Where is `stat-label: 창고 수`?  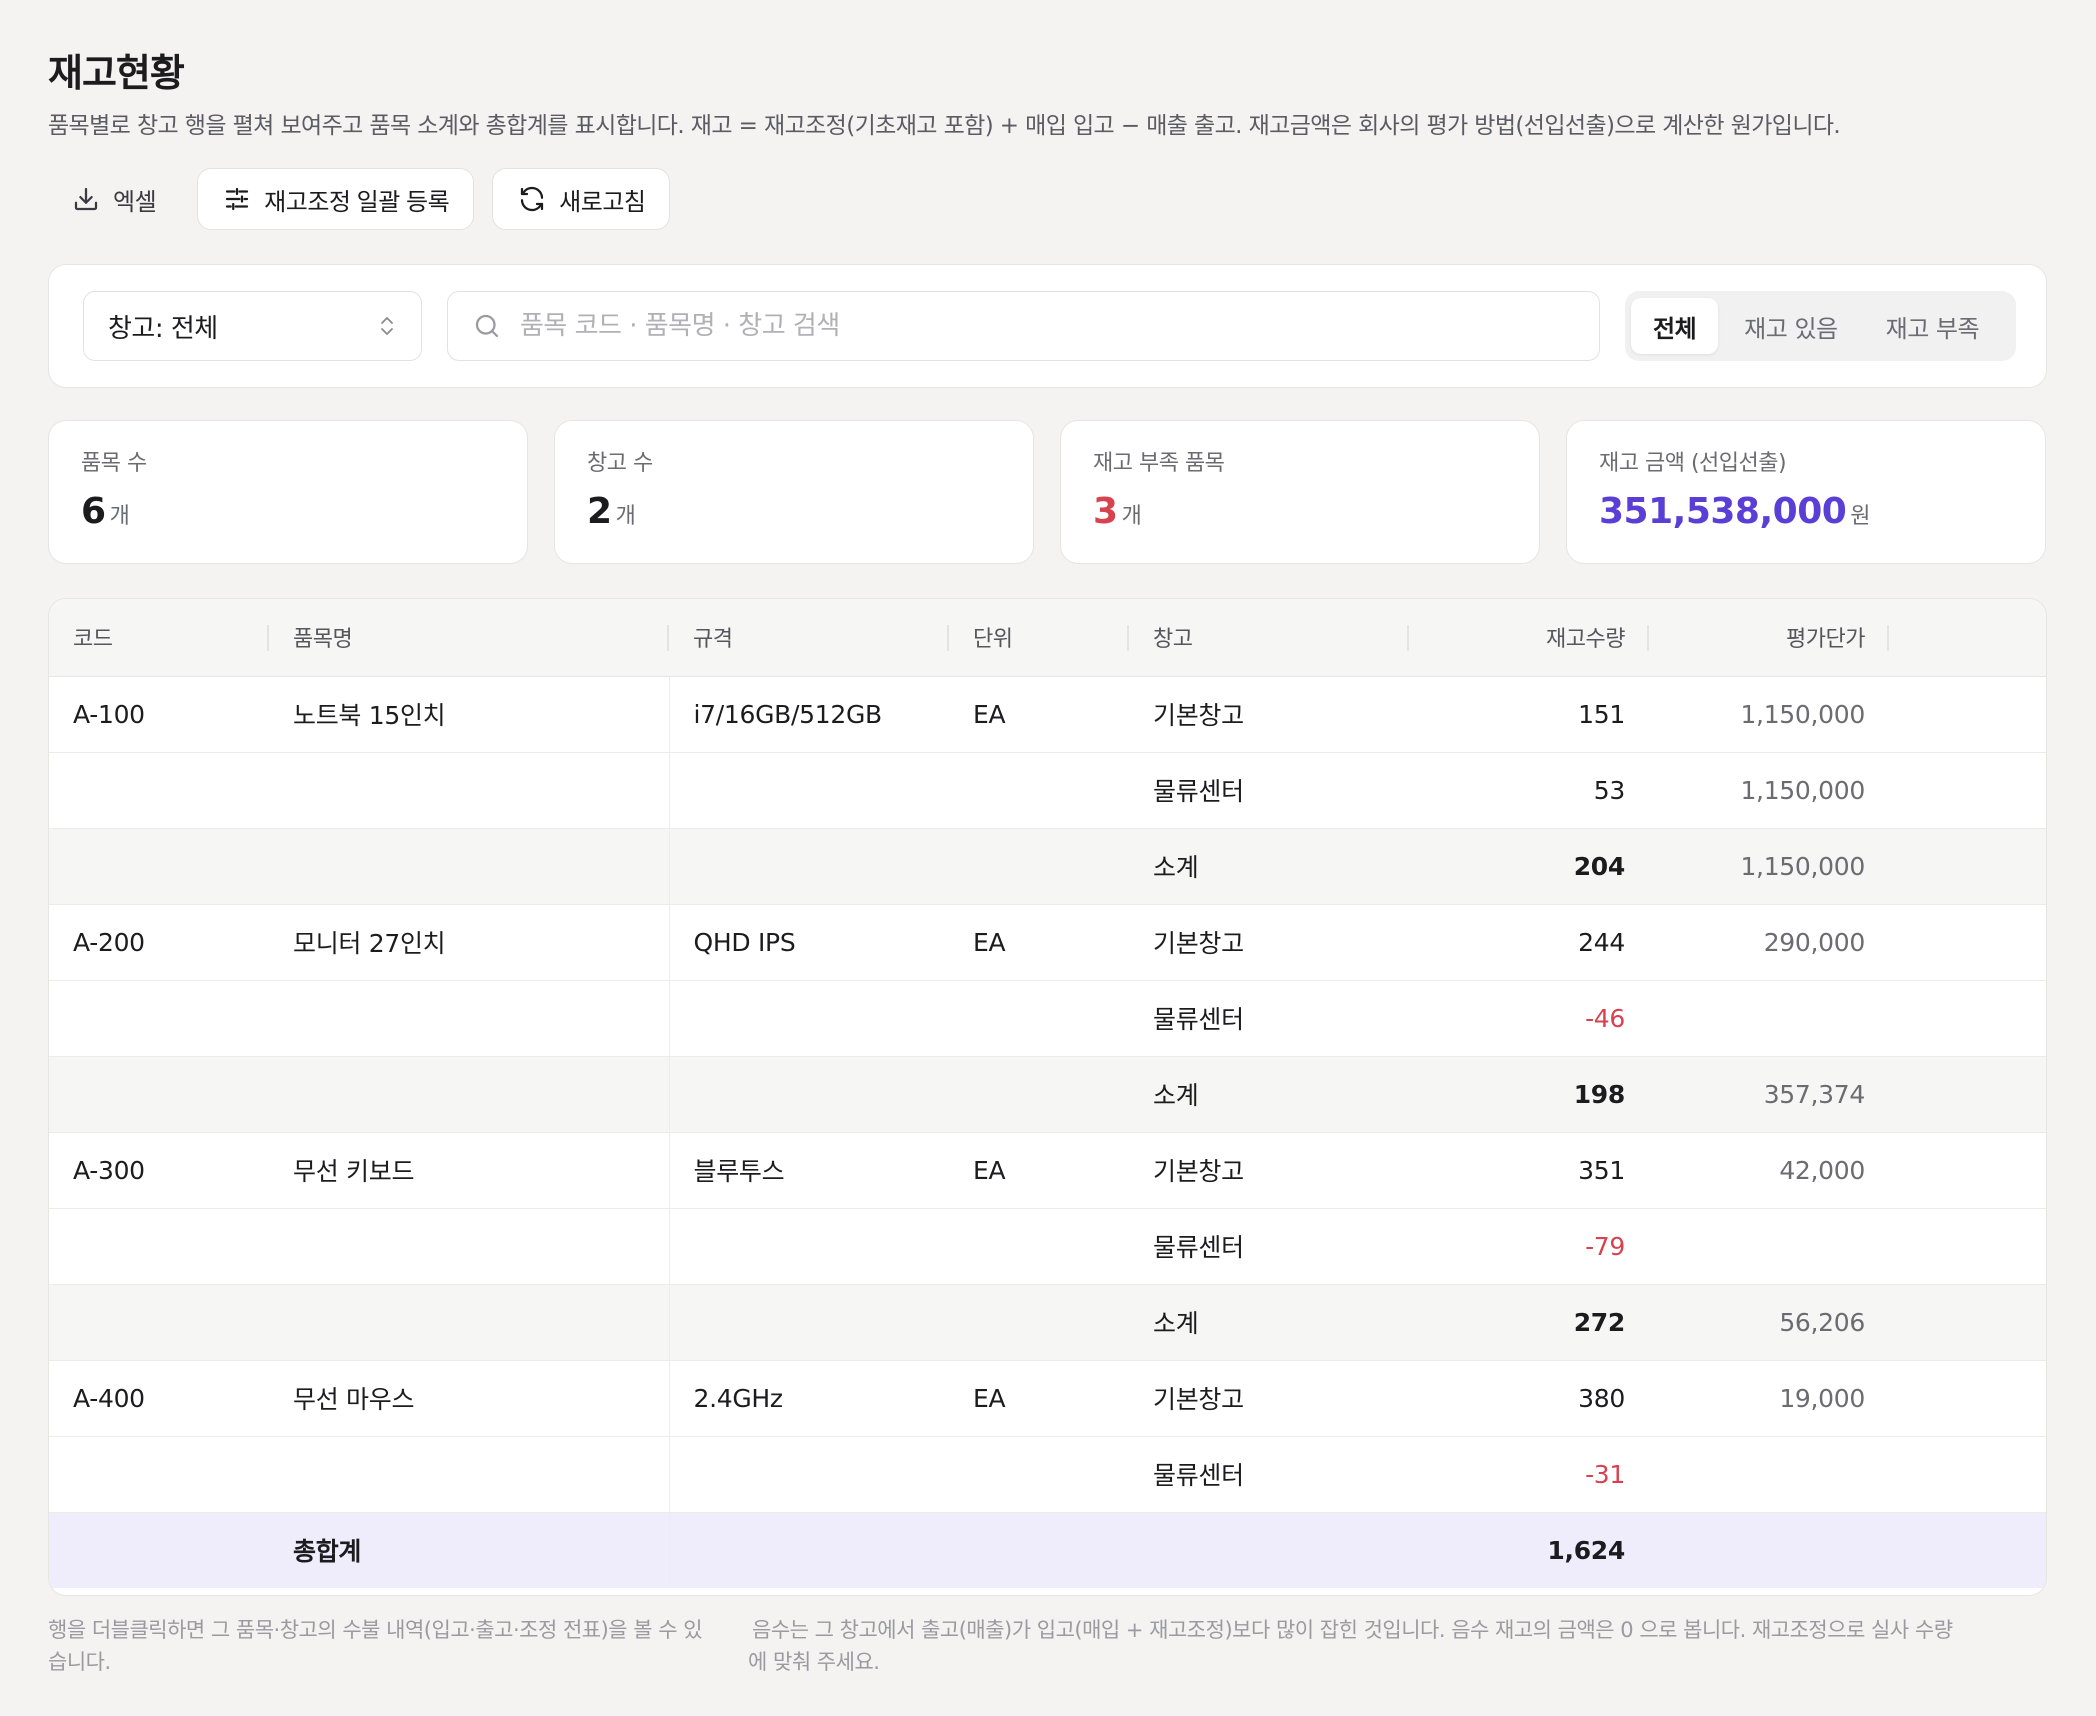
stat-label: 창고 수 is located at coordinates (620, 463).